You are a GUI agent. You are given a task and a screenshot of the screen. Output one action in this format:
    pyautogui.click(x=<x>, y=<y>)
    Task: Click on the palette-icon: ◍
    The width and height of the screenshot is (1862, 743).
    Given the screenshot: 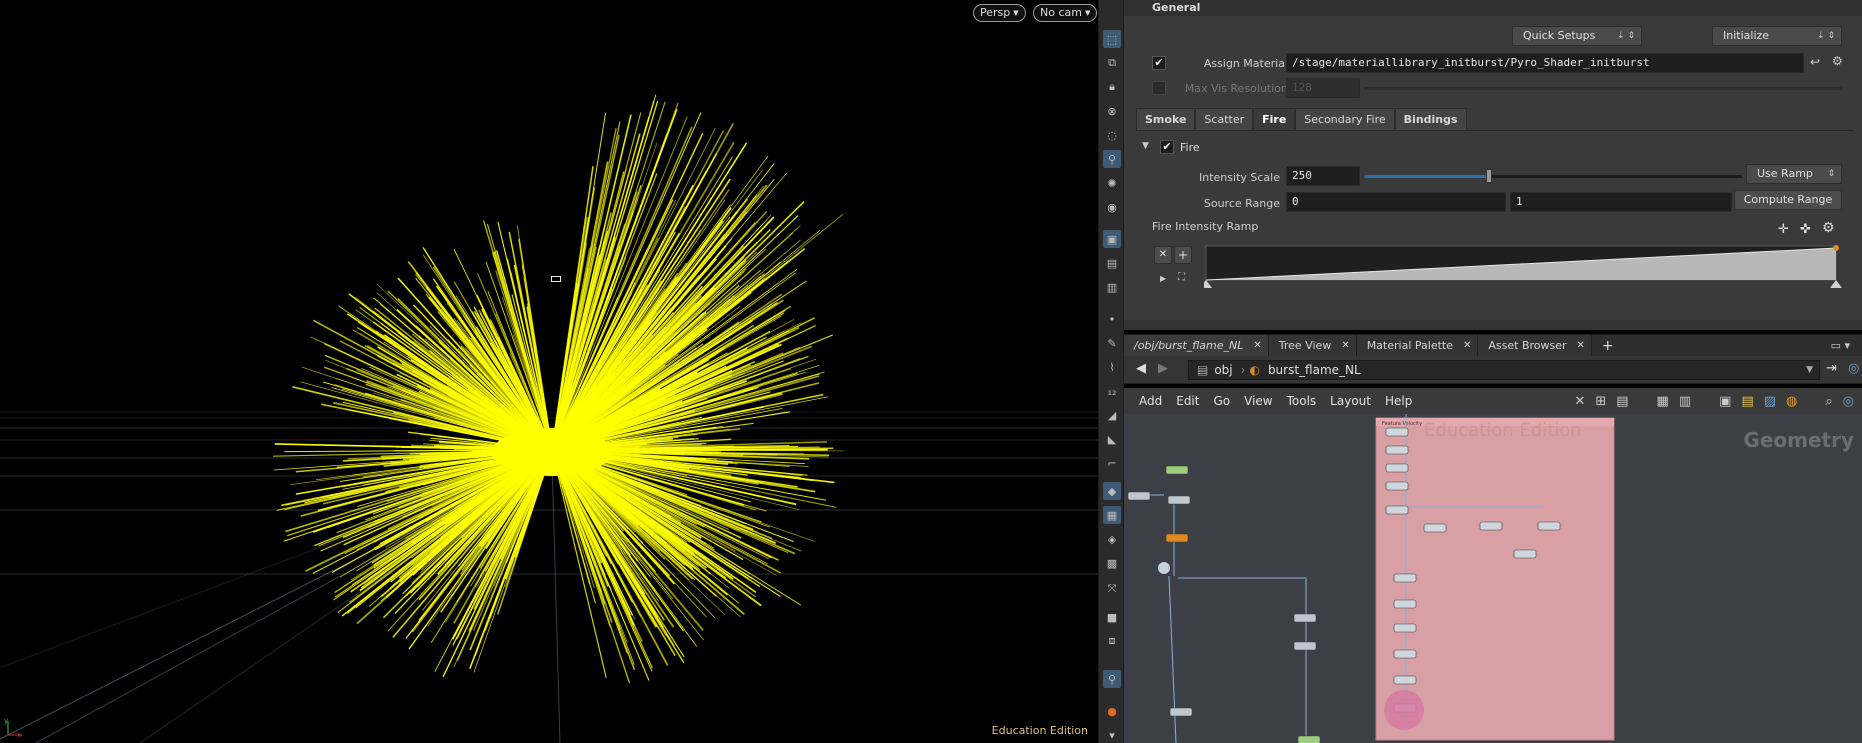 What is the action you would take?
    pyautogui.click(x=1791, y=401)
    